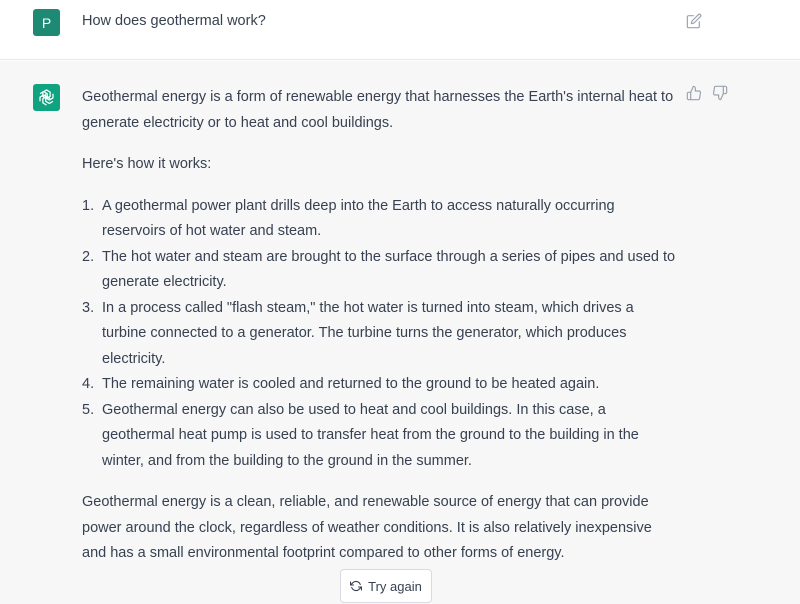  What do you see at coordinates (356, 586) in the screenshot?
I see `refresh-icon` at bounding box center [356, 586].